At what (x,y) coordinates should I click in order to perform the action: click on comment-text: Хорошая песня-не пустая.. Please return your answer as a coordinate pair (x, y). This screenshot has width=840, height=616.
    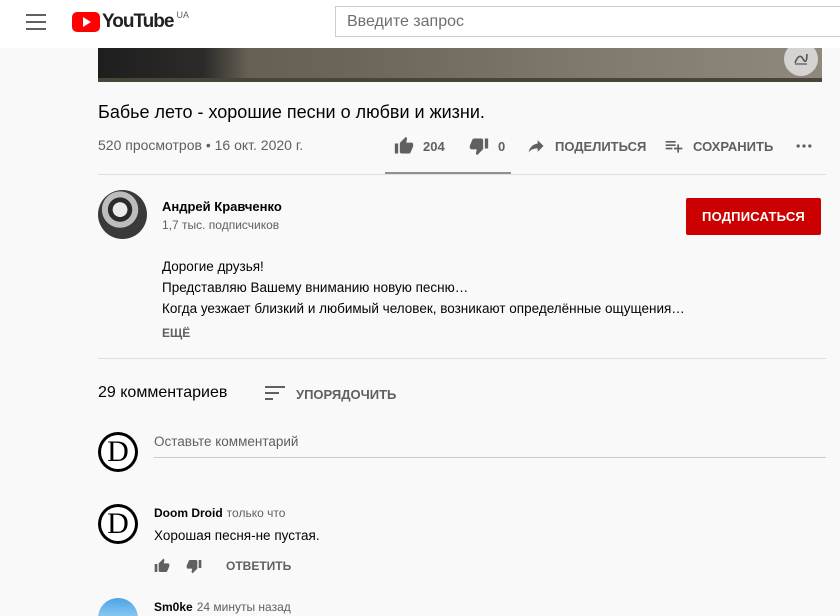
    Looking at the image, I should click on (237, 535).